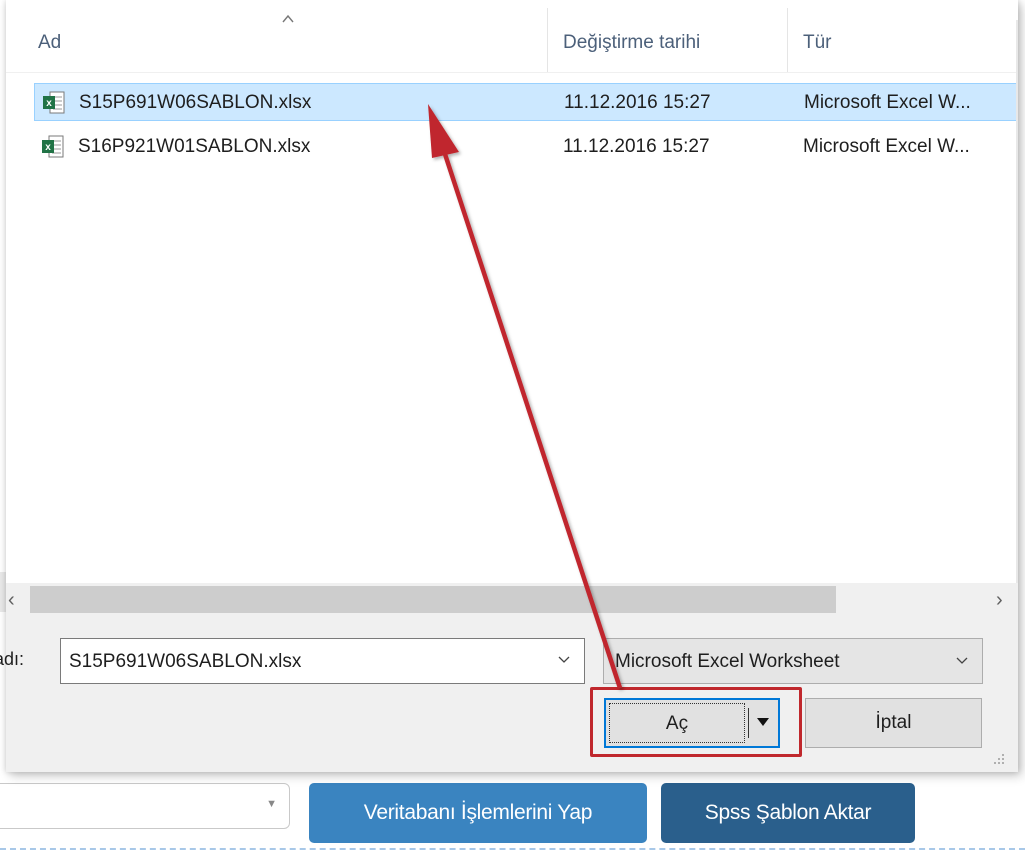 The height and width of the screenshot is (861, 1025). What do you see at coordinates (185, 661) in the screenshot?
I see `filename-value: S15P691W06SABLON.xlsx` at bounding box center [185, 661].